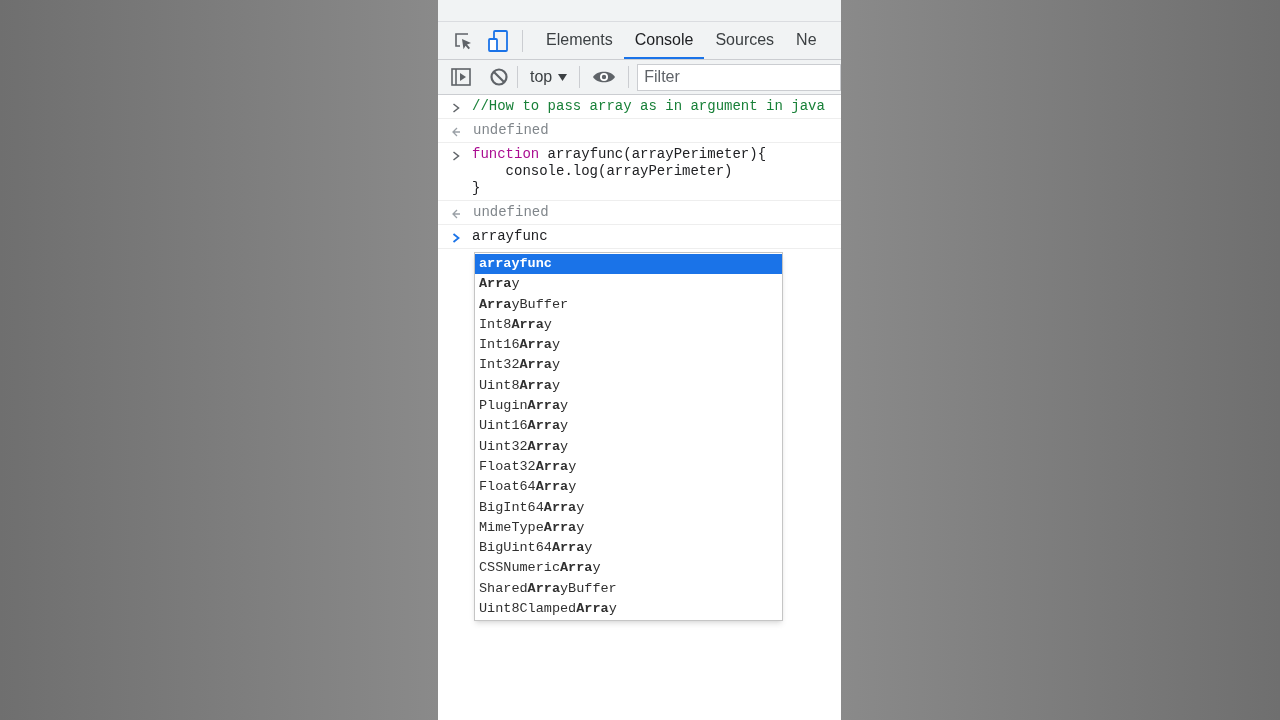 The width and height of the screenshot is (1280, 720). Describe the element at coordinates (745, 40) in the screenshot. I see `panel-tab: Sources` at that location.